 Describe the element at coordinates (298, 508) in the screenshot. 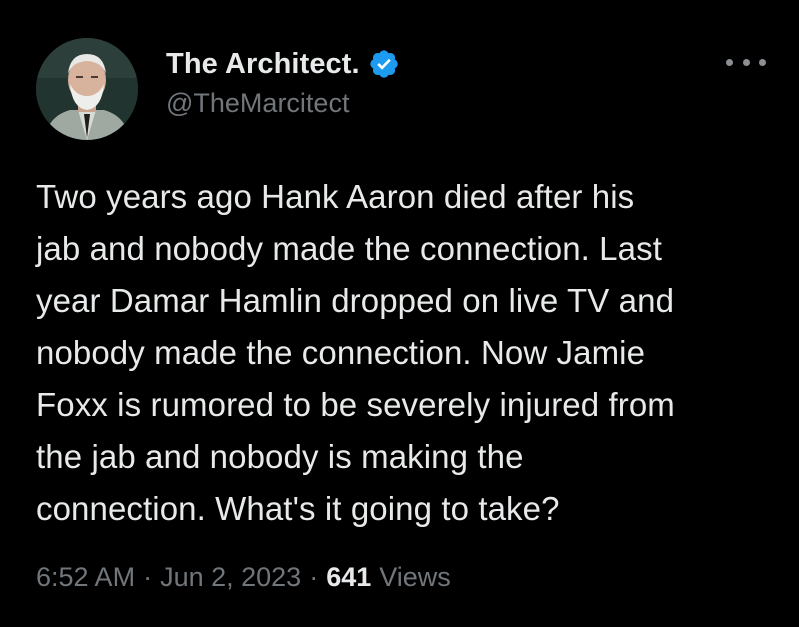

I see `tweet-text-line: connection. What's it going to take?` at that location.